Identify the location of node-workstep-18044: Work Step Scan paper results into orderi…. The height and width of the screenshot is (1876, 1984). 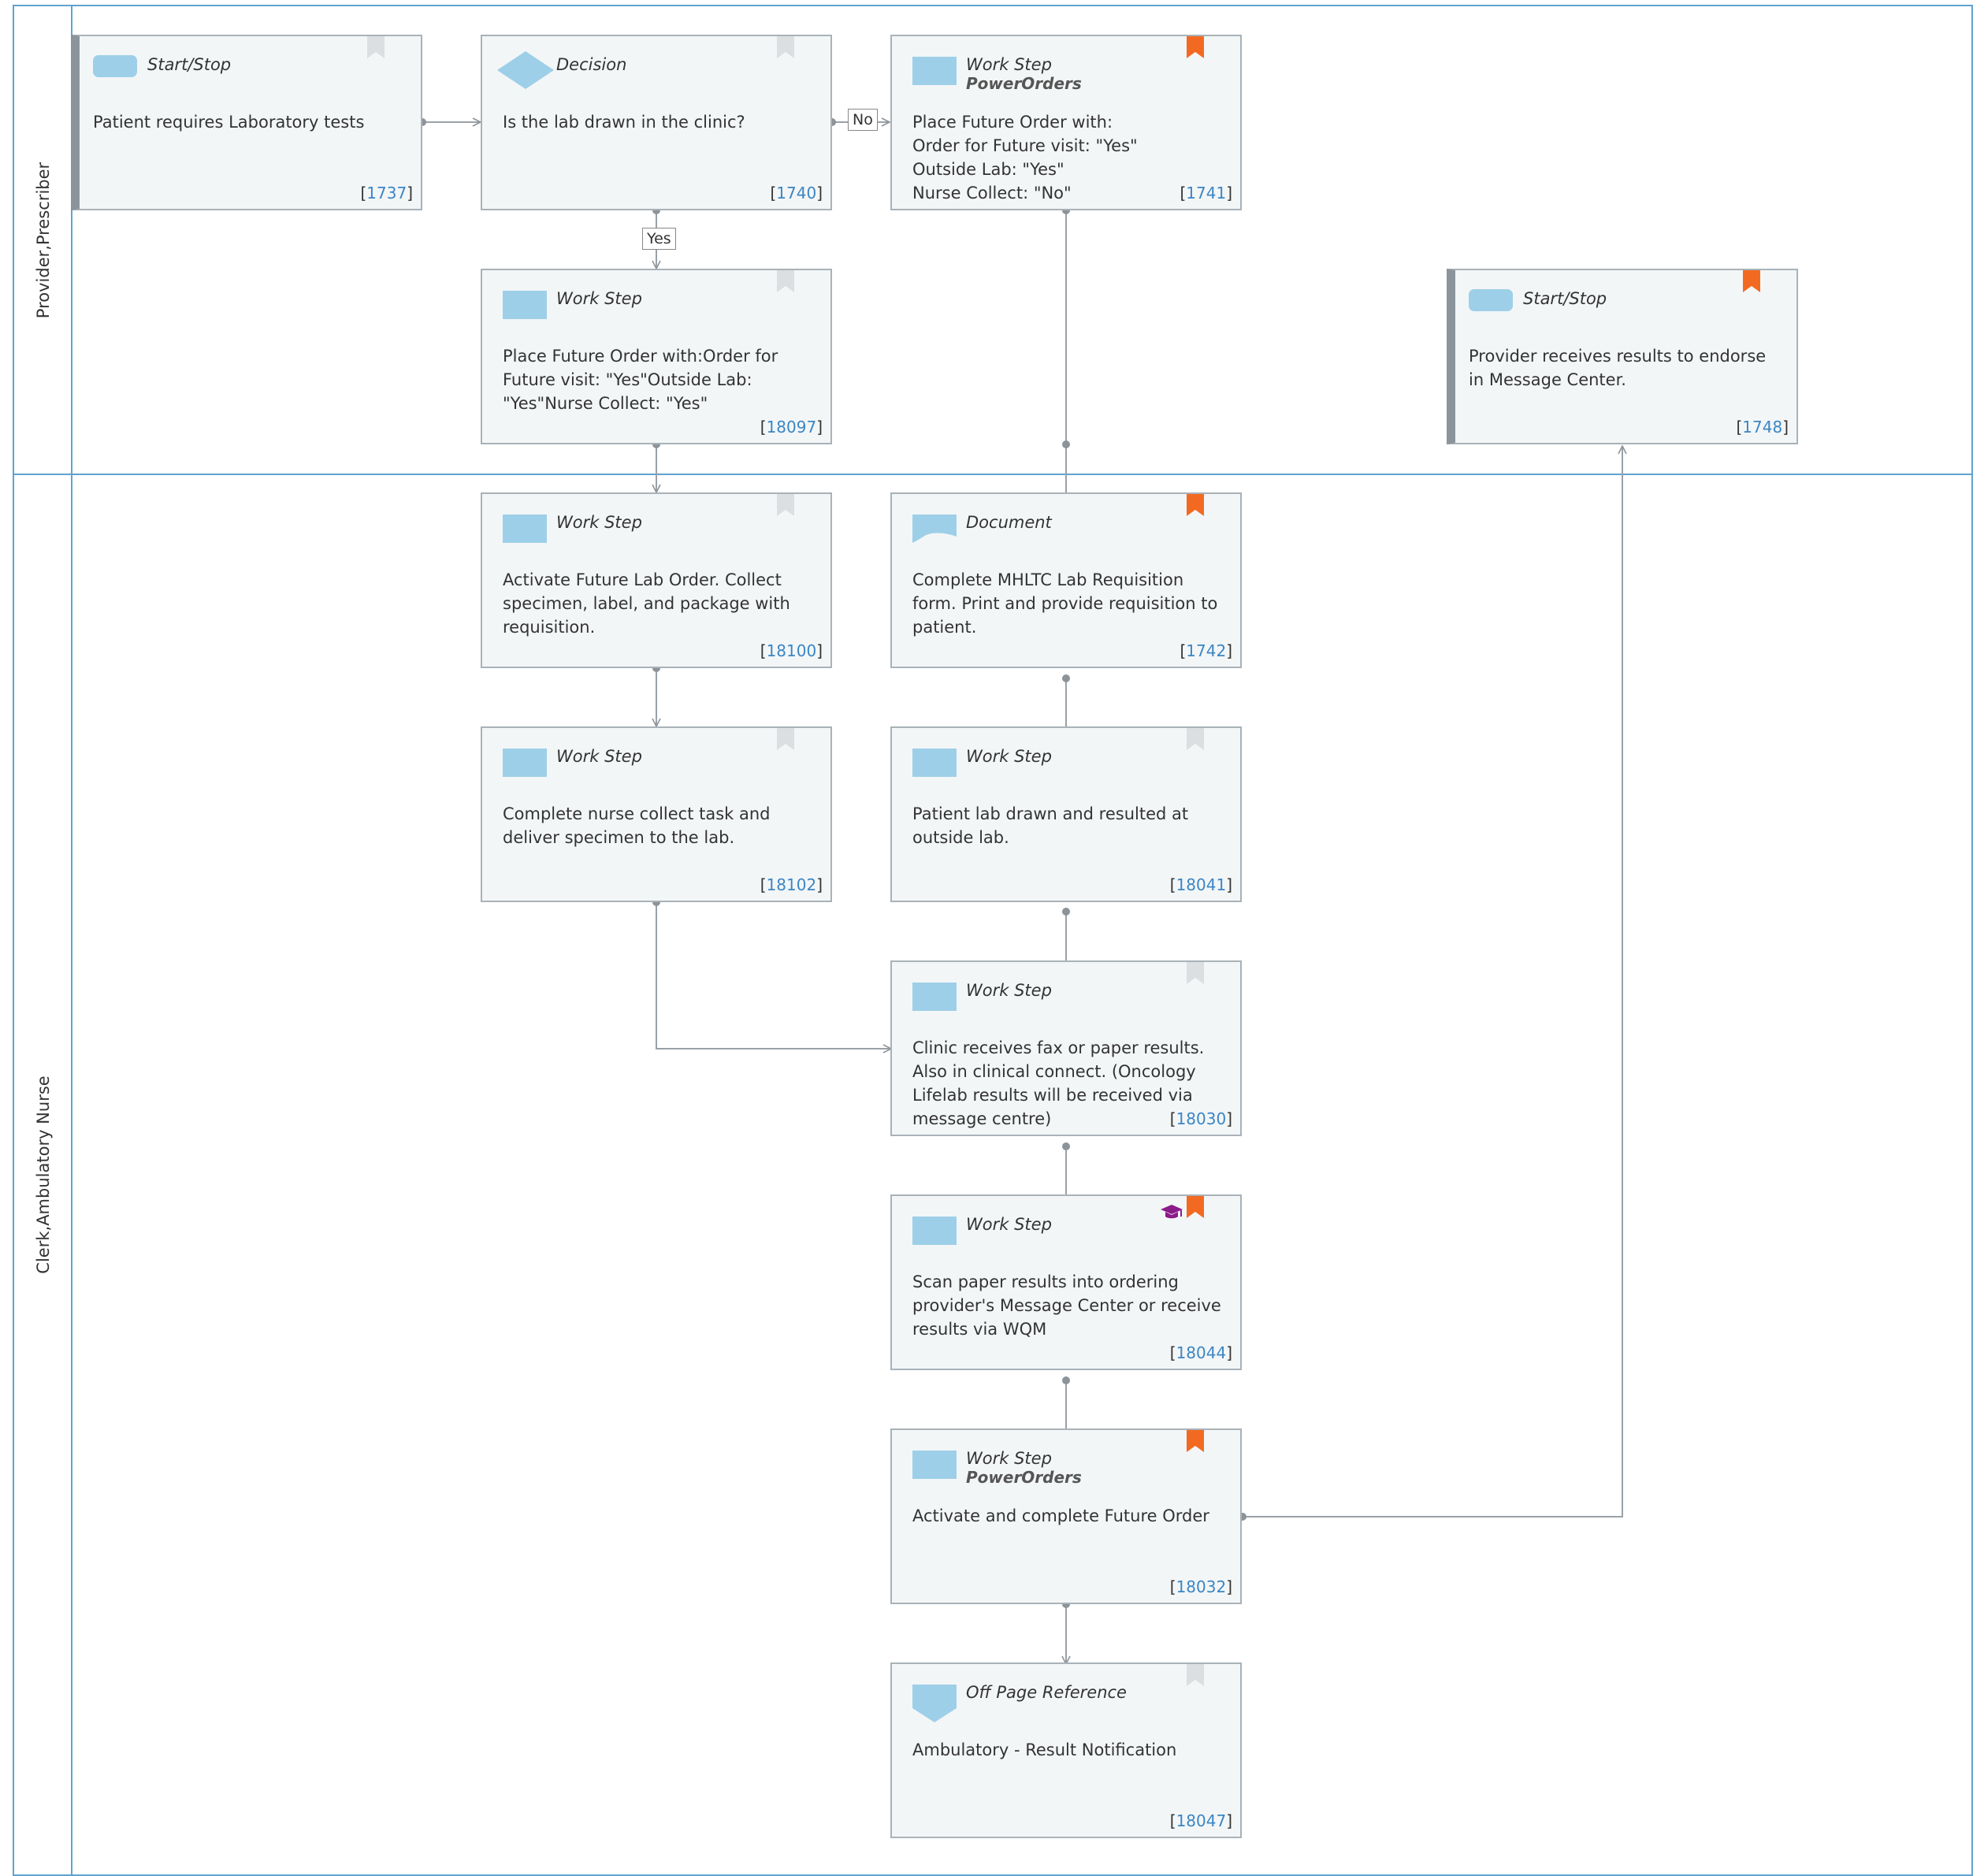
(1066, 1282).